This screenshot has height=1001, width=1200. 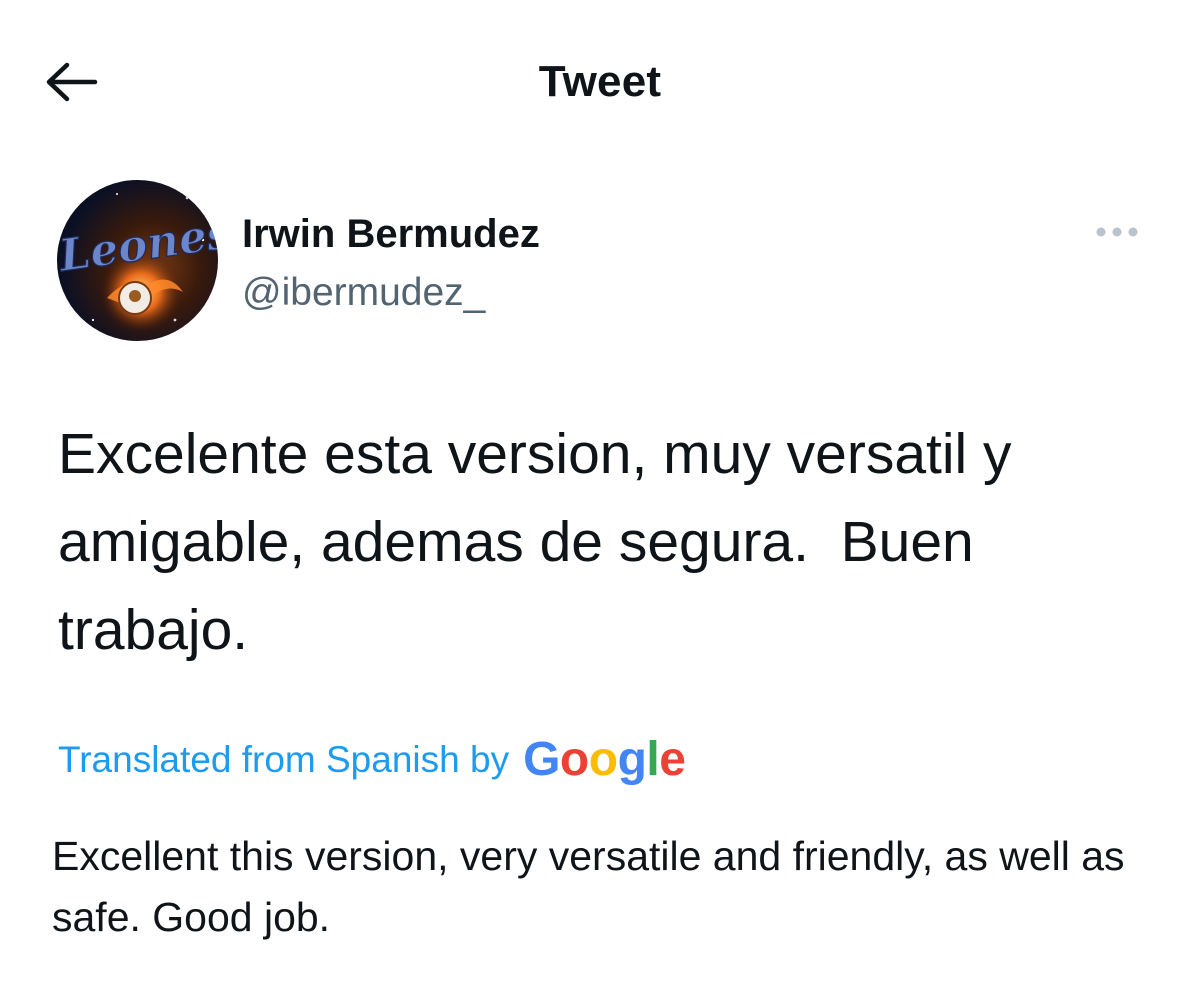 I want to click on author-handle: @ibermudez_, so click(x=363, y=293).